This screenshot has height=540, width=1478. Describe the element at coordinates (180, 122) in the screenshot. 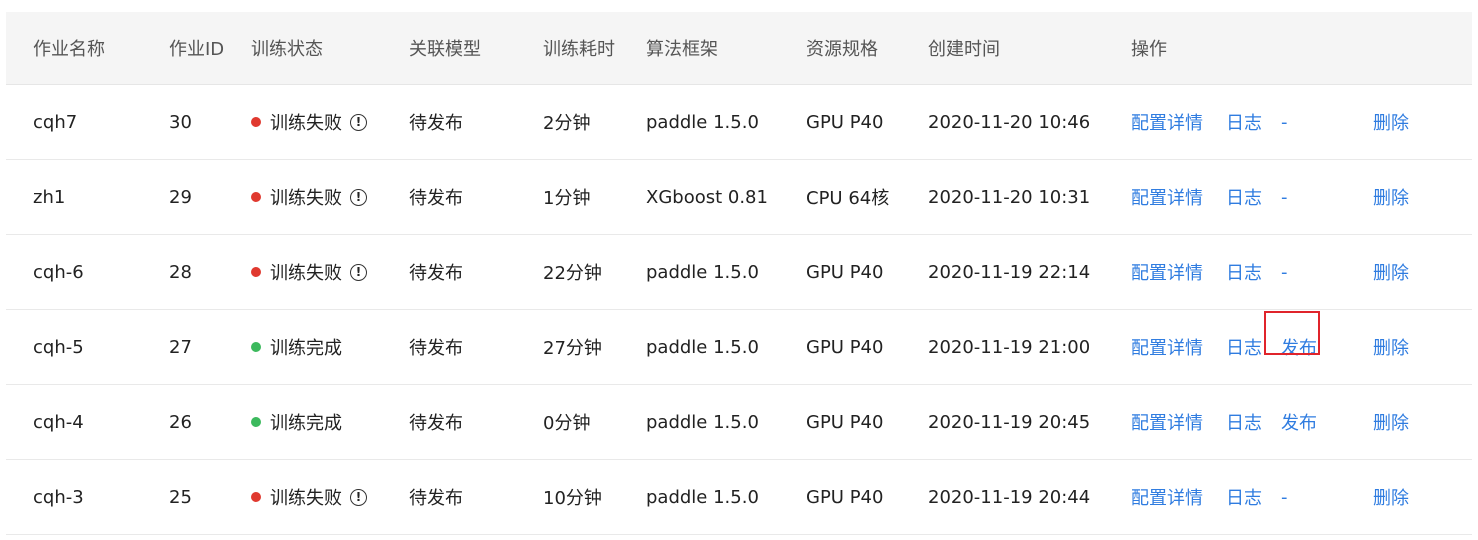

I see `job-id: 30` at that location.